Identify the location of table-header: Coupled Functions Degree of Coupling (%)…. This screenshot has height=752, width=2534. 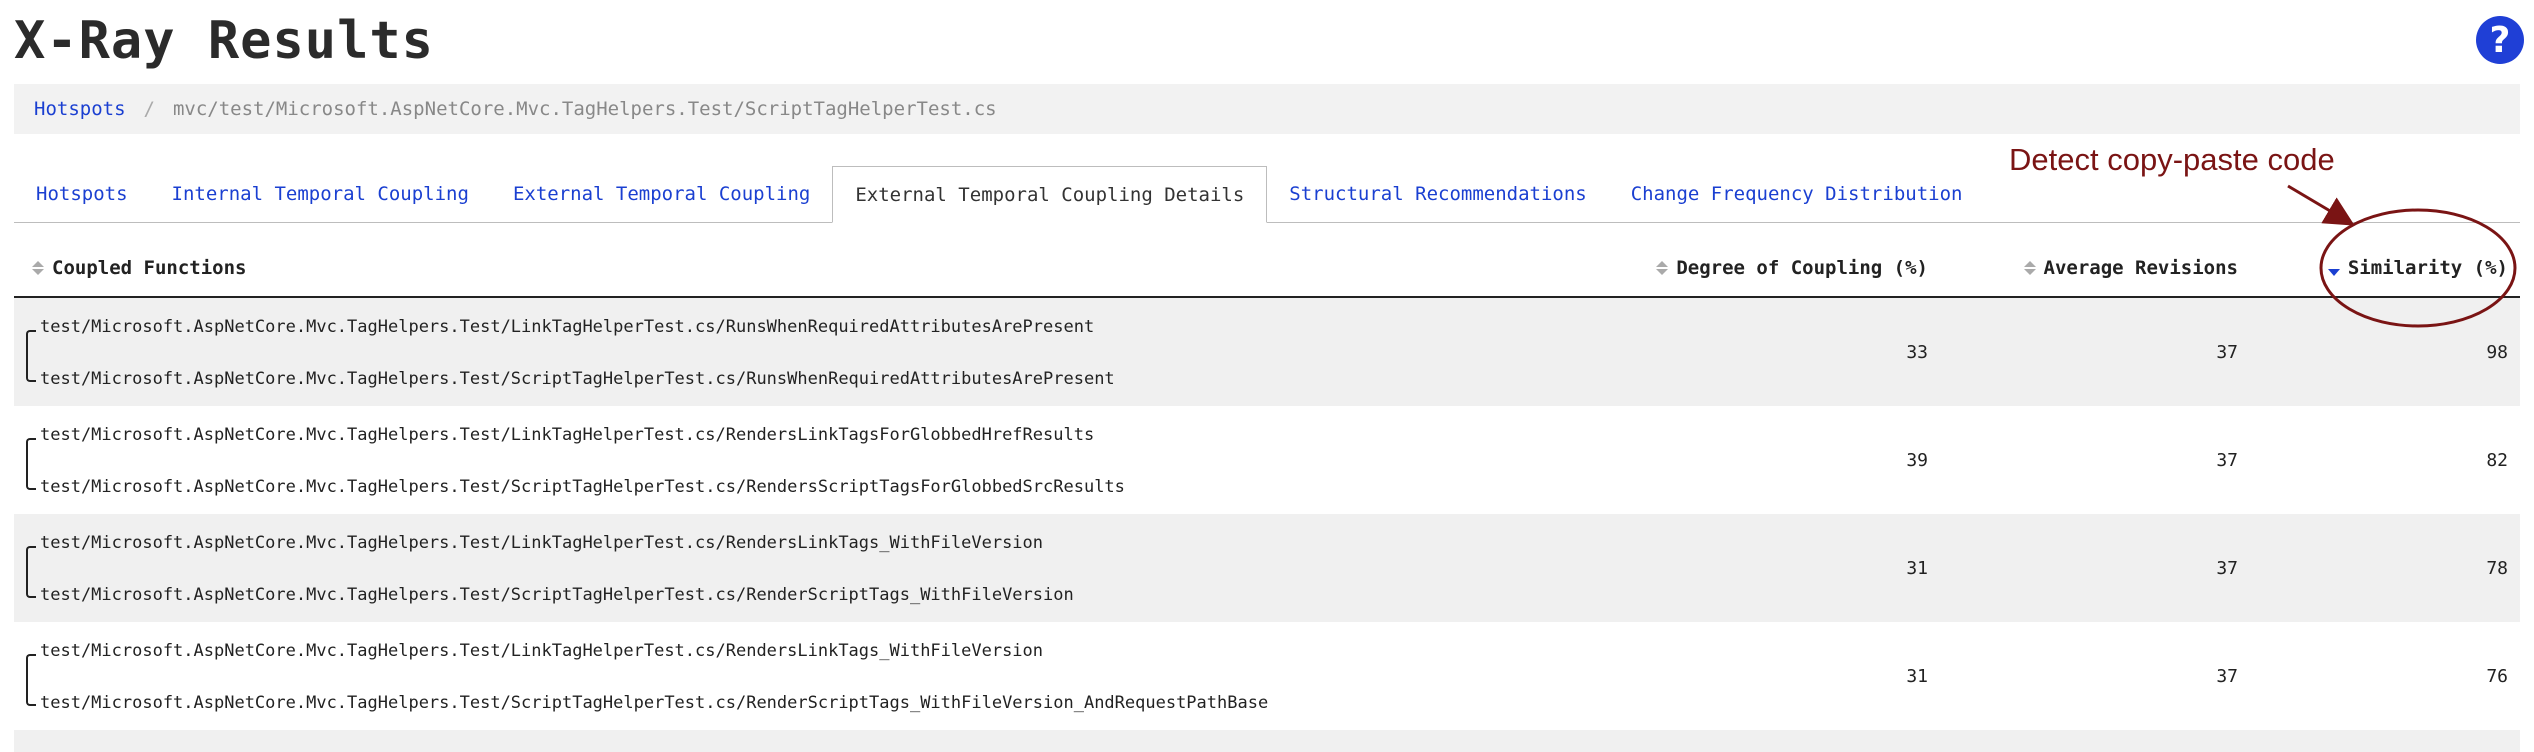
(1267, 269).